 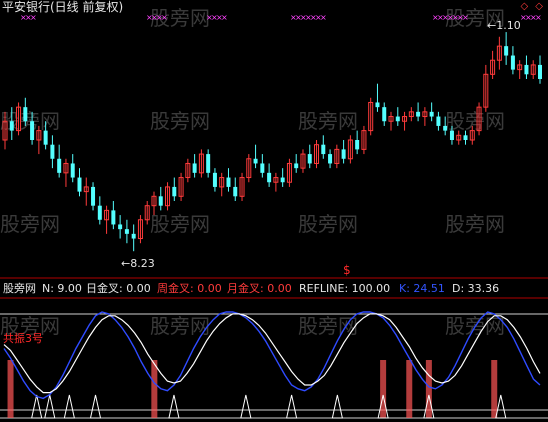 What do you see at coordinates (347, 270) in the screenshot?
I see `resonance-signal-marker: $` at bounding box center [347, 270].